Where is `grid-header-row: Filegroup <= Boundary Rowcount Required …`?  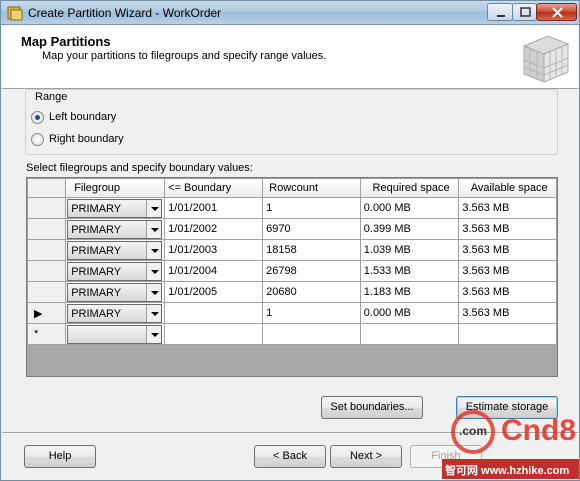 grid-header-row: Filegroup <= Boundary Rowcount Required … is located at coordinates (291, 188).